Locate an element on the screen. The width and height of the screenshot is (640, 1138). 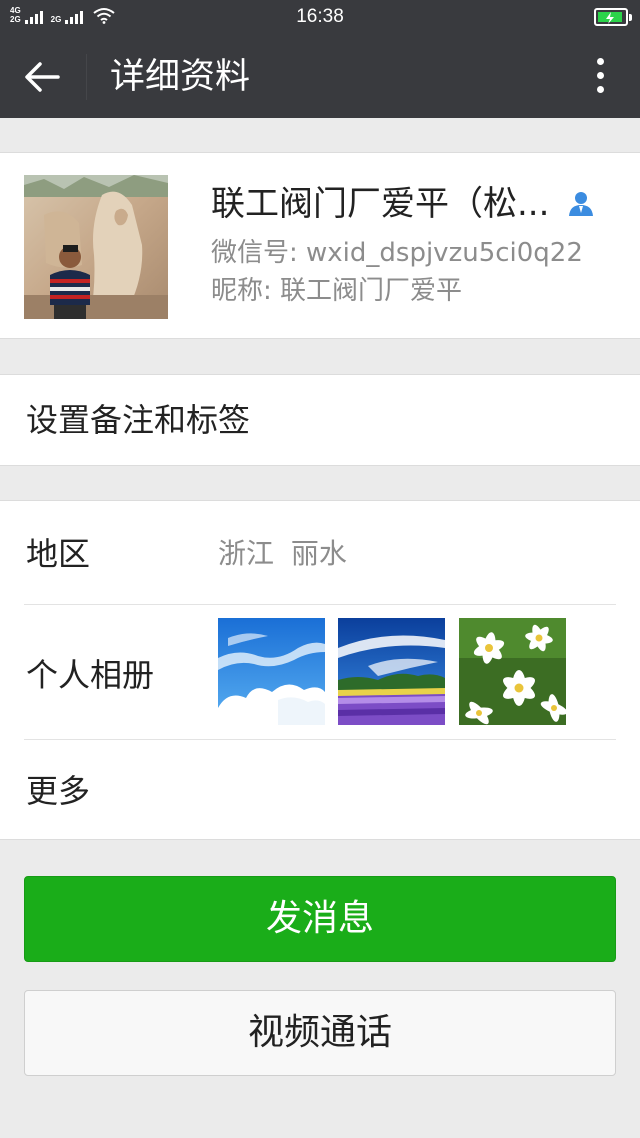
personal-album-row: 个人相册 is located at coordinates (320, 672).